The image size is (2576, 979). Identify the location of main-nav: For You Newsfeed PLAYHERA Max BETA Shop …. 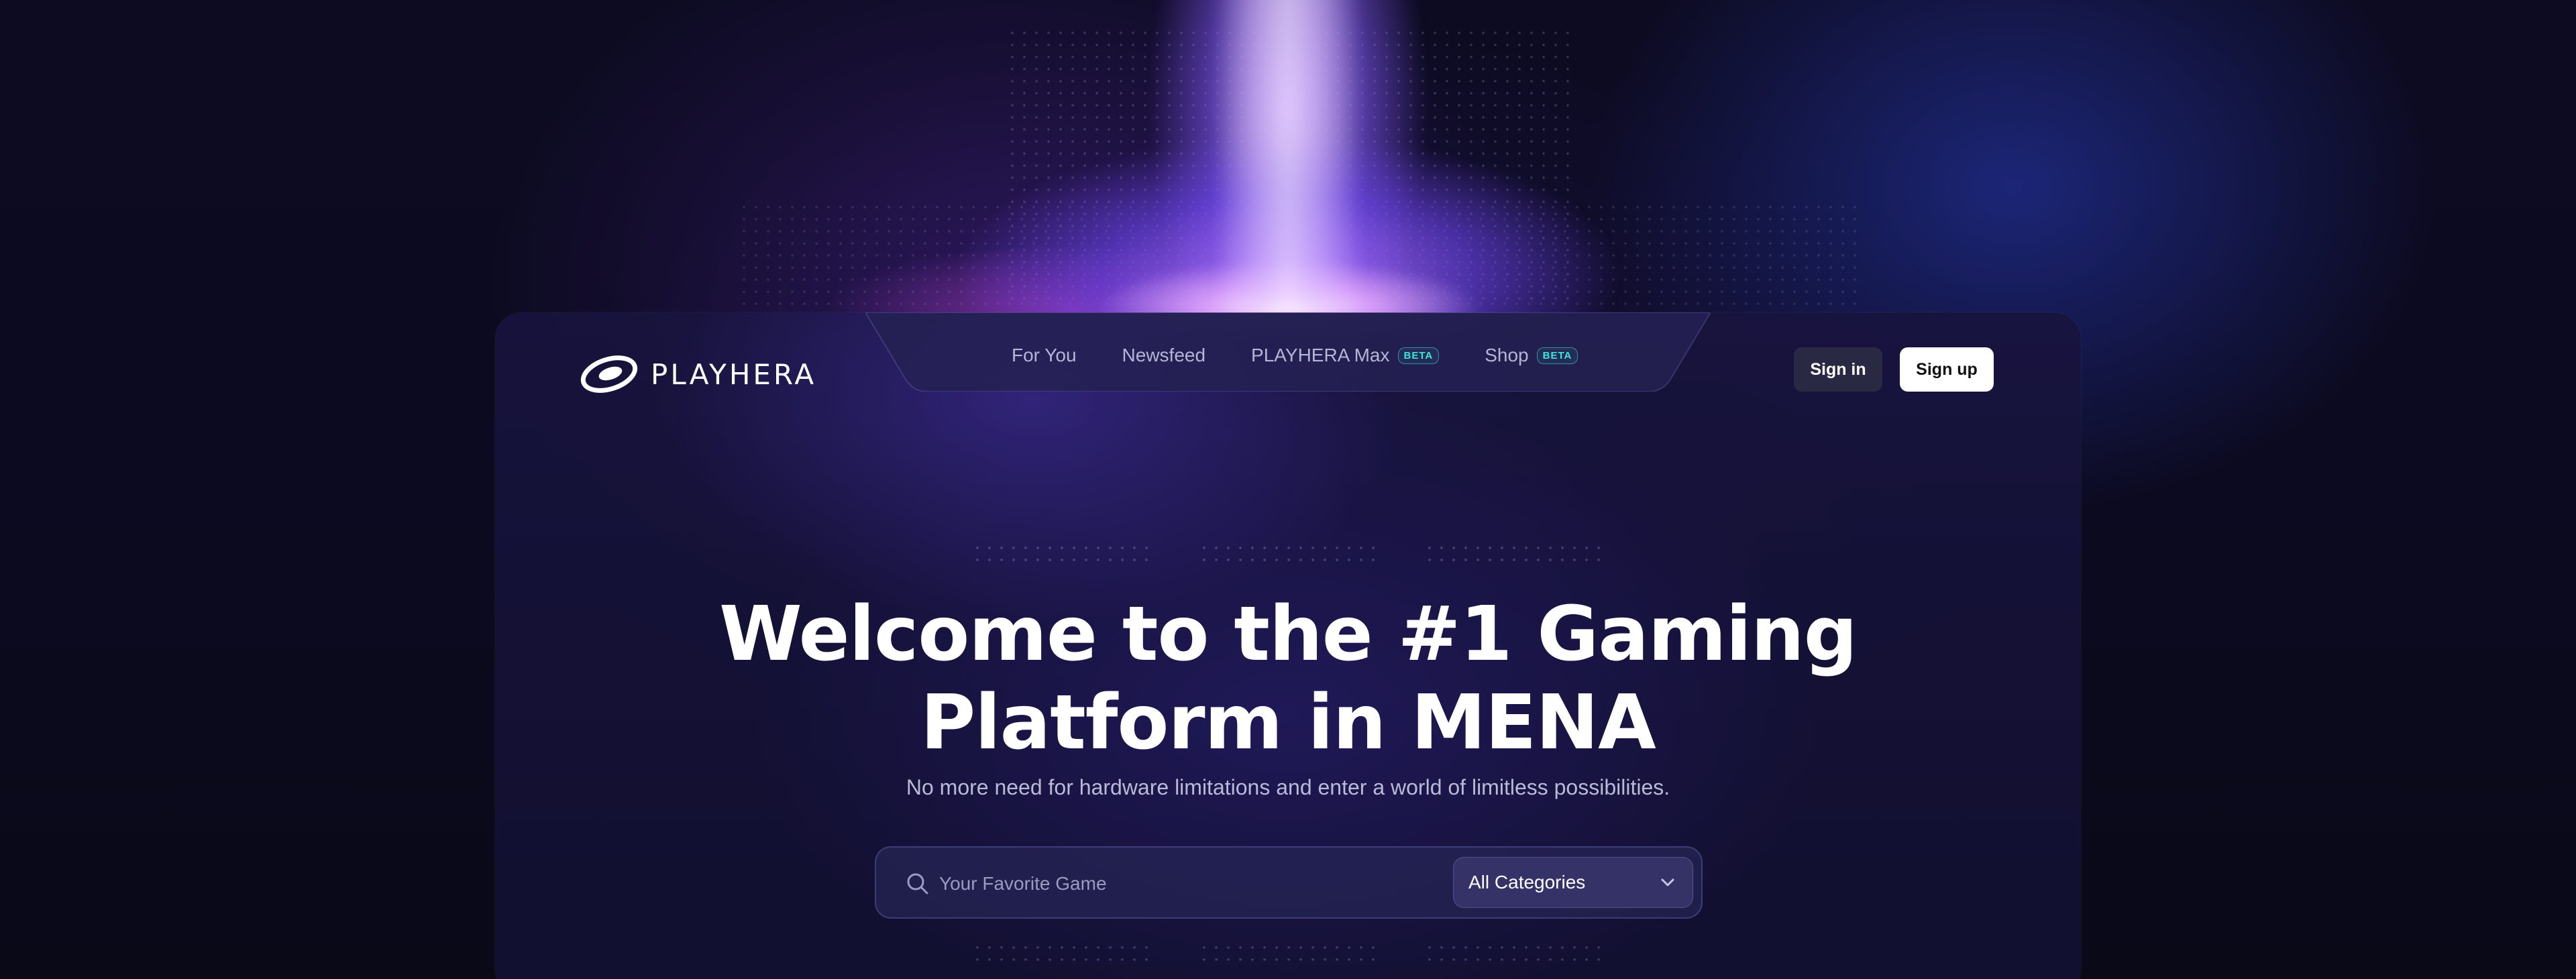
(1295, 356).